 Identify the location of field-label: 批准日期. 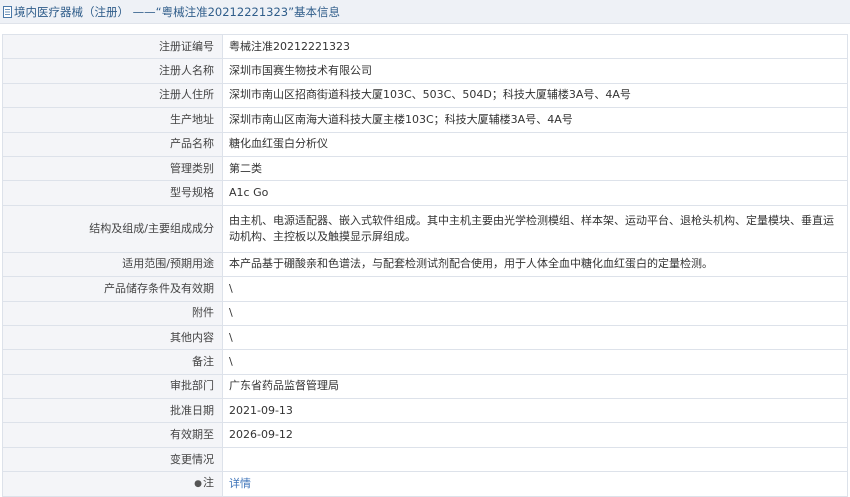
(112, 411).